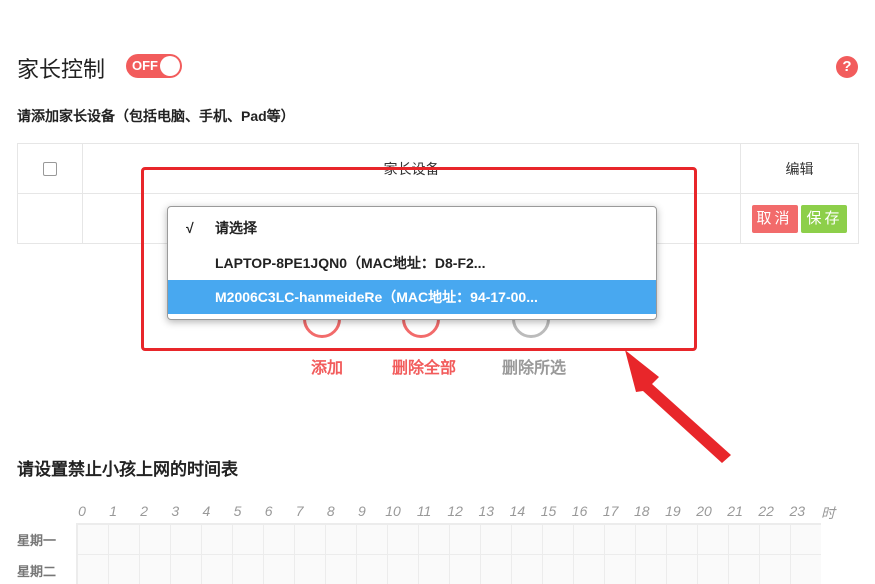 This screenshot has height=584, width=875. I want to click on hour-label: 20, so click(704, 511).